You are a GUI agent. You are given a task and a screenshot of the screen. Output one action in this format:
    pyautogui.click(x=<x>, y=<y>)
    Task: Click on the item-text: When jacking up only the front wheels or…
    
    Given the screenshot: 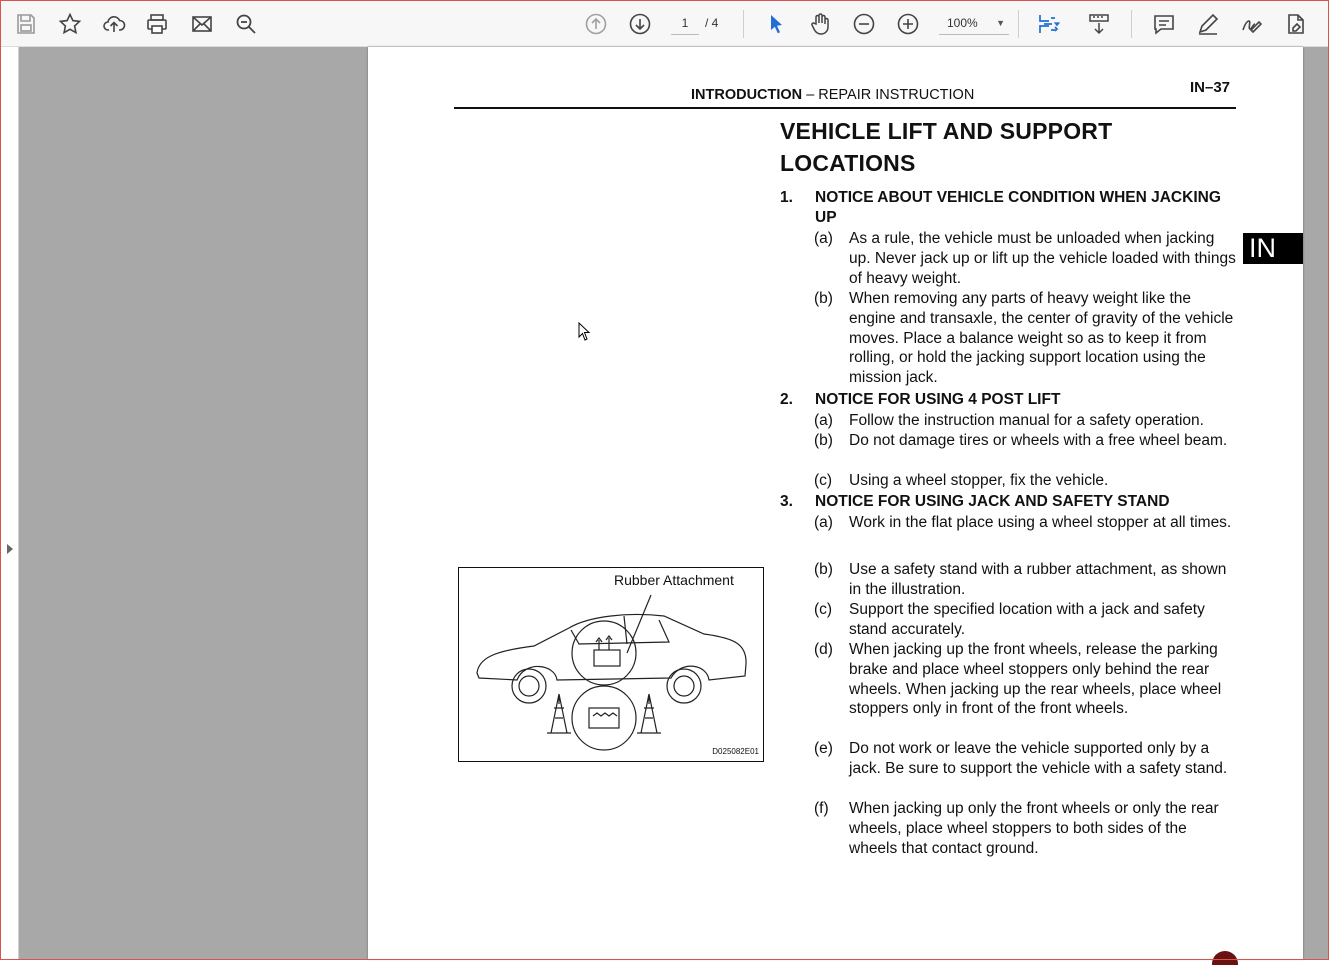 What is the action you would take?
    pyautogui.click(x=1034, y=828)
    